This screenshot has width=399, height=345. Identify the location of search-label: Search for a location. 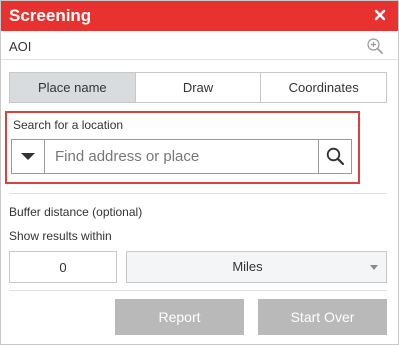
(68, 125).